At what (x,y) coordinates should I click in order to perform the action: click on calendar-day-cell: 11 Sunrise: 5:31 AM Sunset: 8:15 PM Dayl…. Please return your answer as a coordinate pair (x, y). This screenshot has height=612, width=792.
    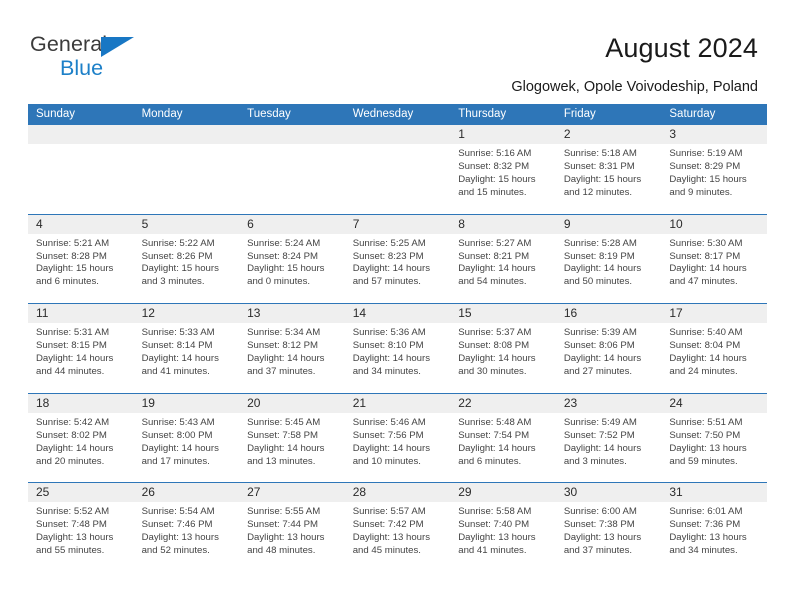
    Looking at the image, I should click on (81, 348).